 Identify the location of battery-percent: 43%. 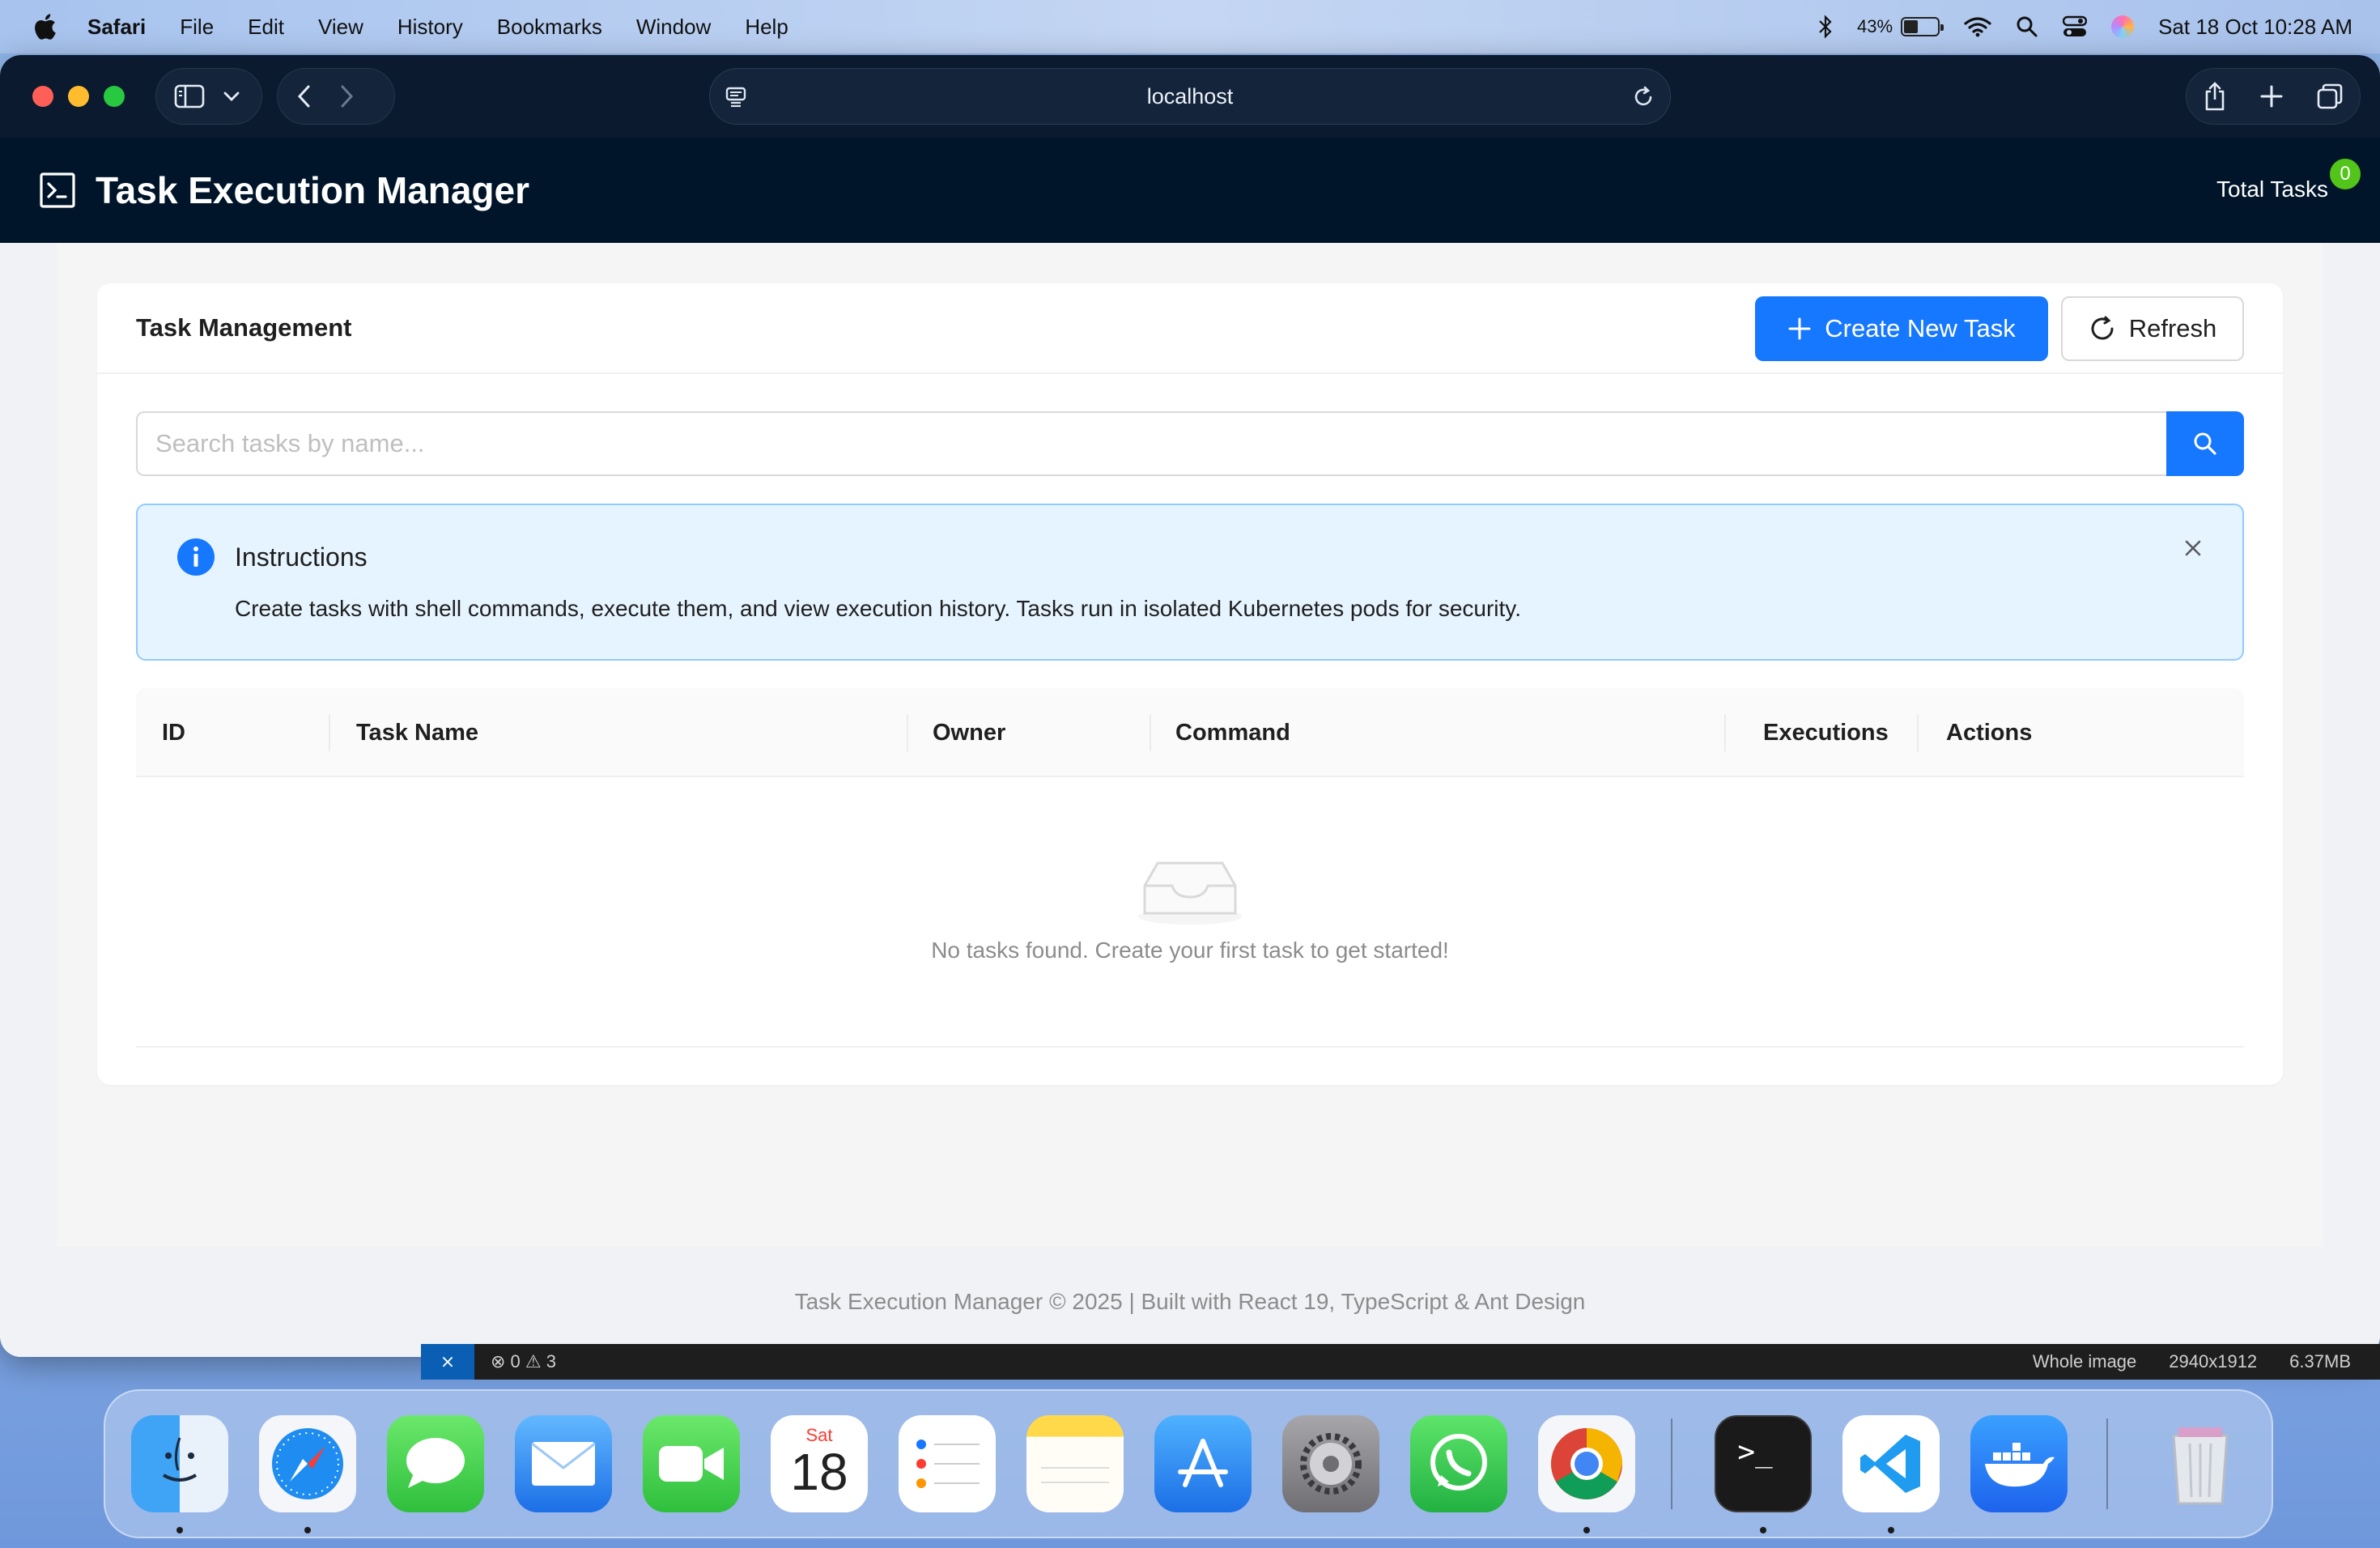
(1875, 26).